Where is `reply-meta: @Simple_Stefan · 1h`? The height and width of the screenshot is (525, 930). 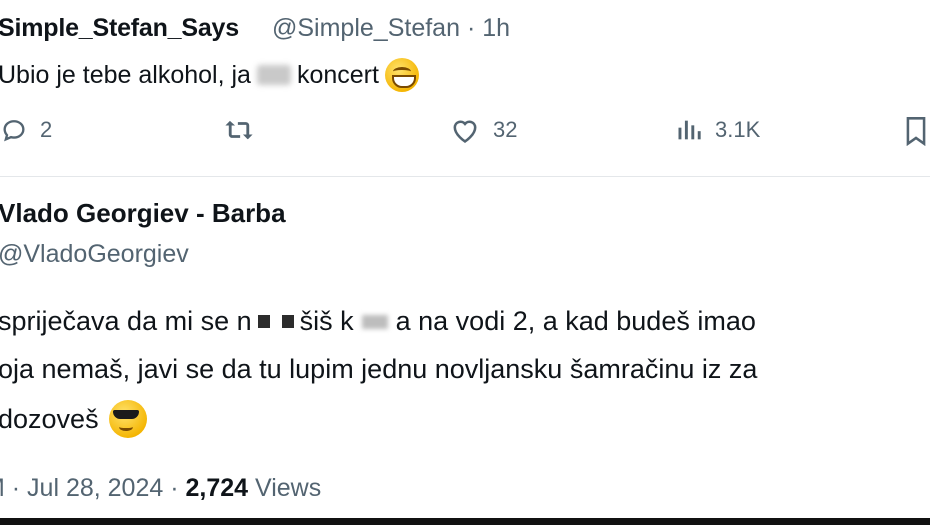 reply-meta: @Simple_Stefan · 1h is located at coordinates (391, 28).